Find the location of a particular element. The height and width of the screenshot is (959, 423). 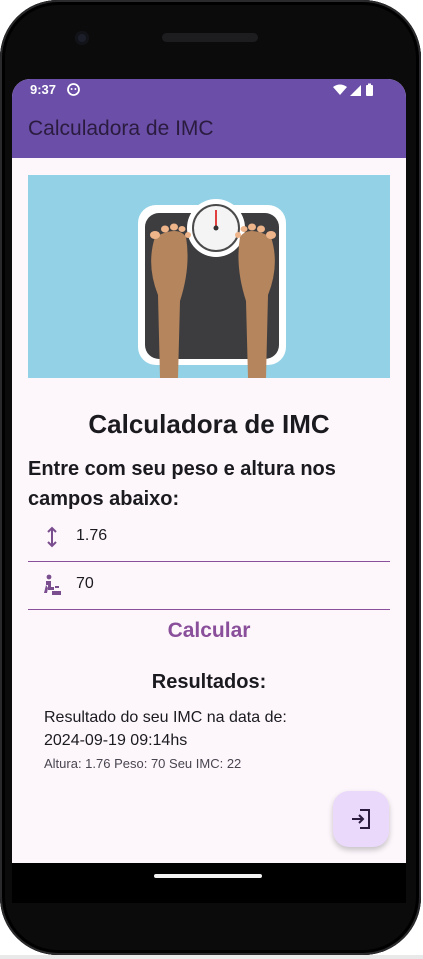

earpiece-speaker is located at coordinates (210, 37).